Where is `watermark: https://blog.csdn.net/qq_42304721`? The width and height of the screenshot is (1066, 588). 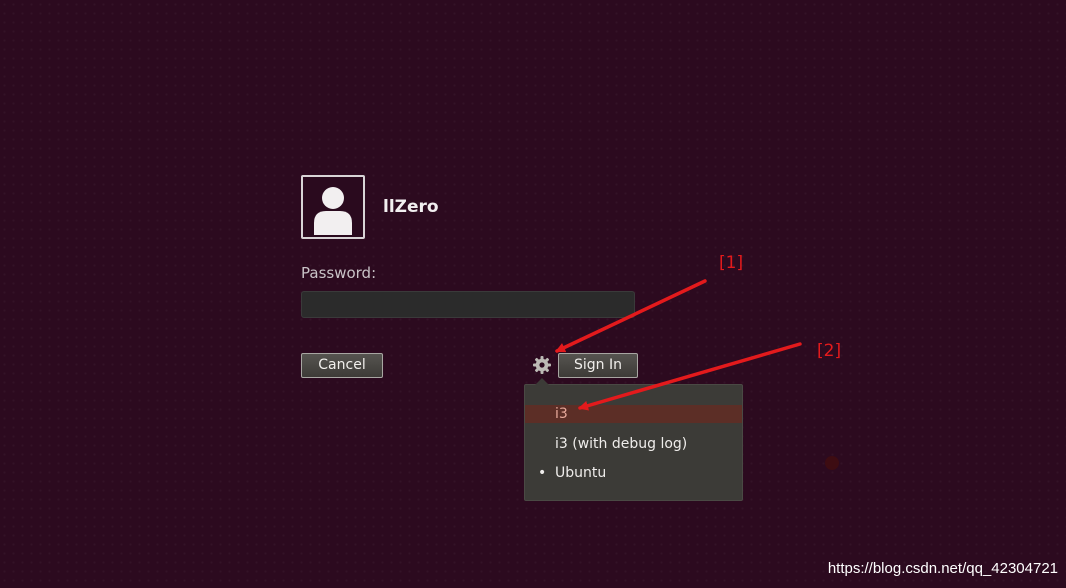
watermark: https://blog.csdn.net/qq_42304721 is located at coordinates (942, 568).